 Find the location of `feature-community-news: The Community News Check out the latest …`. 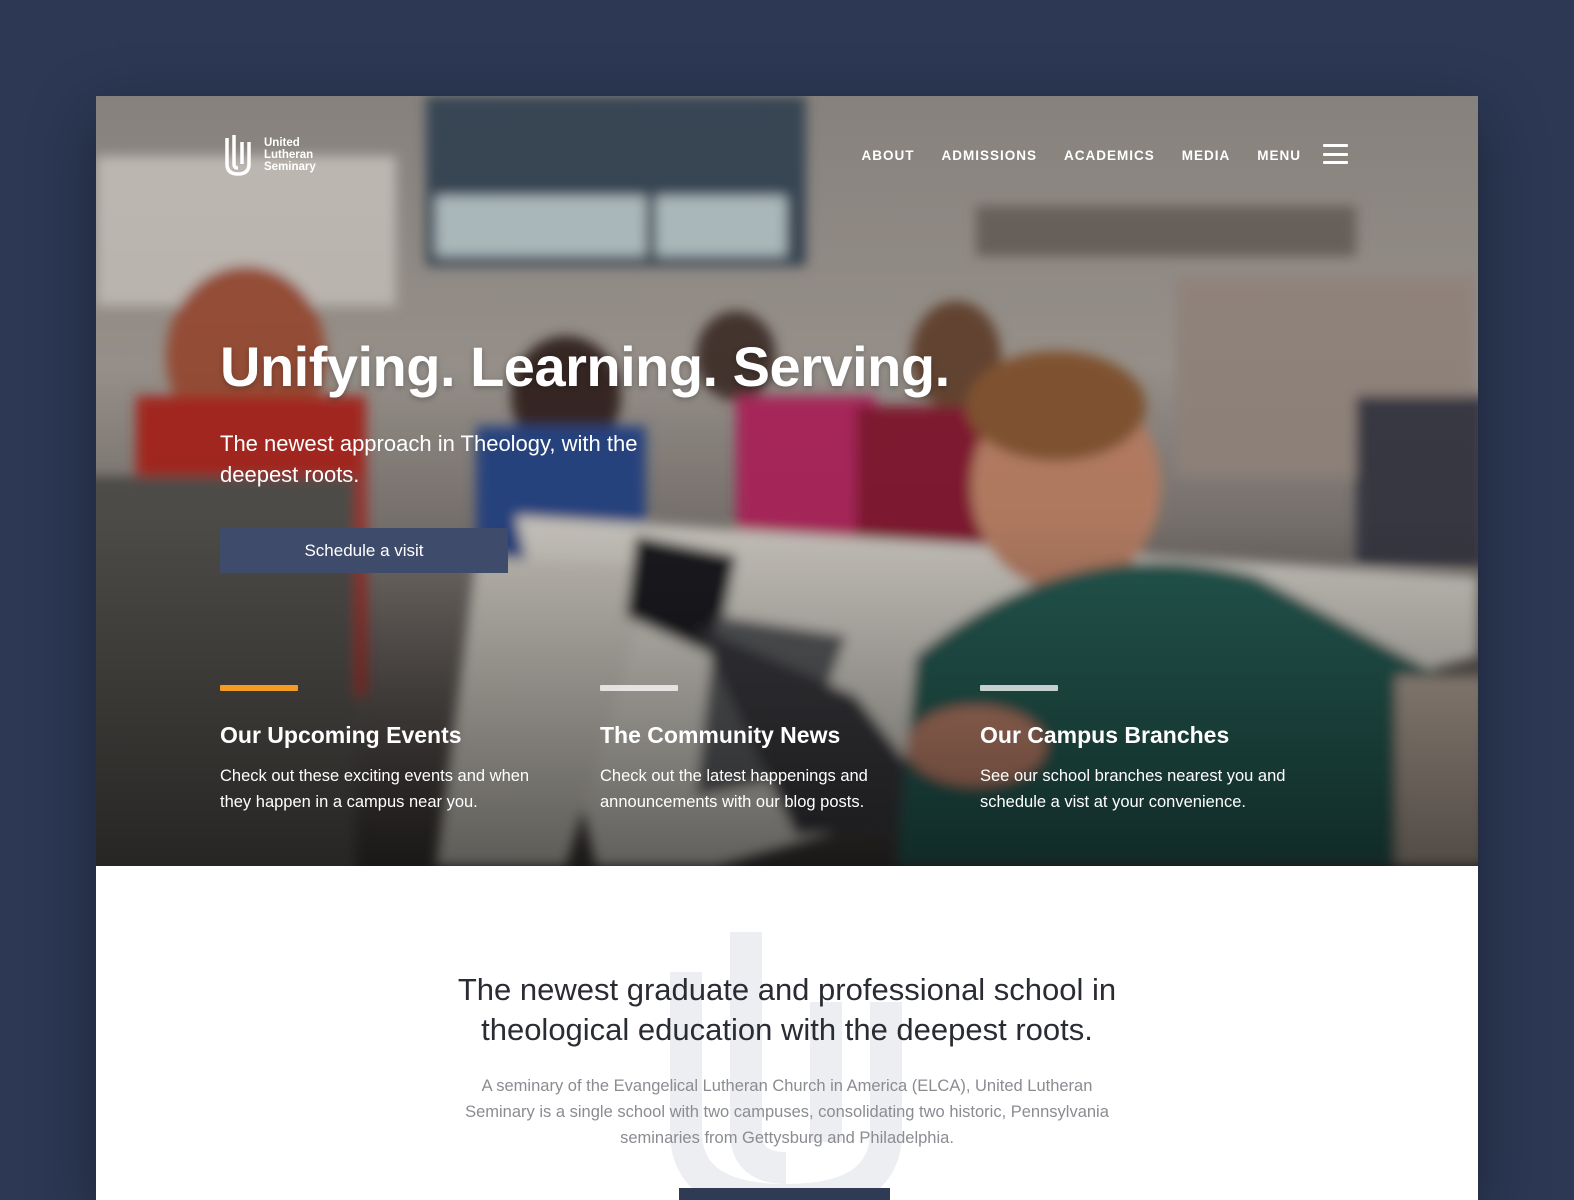

feature-community-news: The Community News Check out the latest … is located at coordinates (790, 750).